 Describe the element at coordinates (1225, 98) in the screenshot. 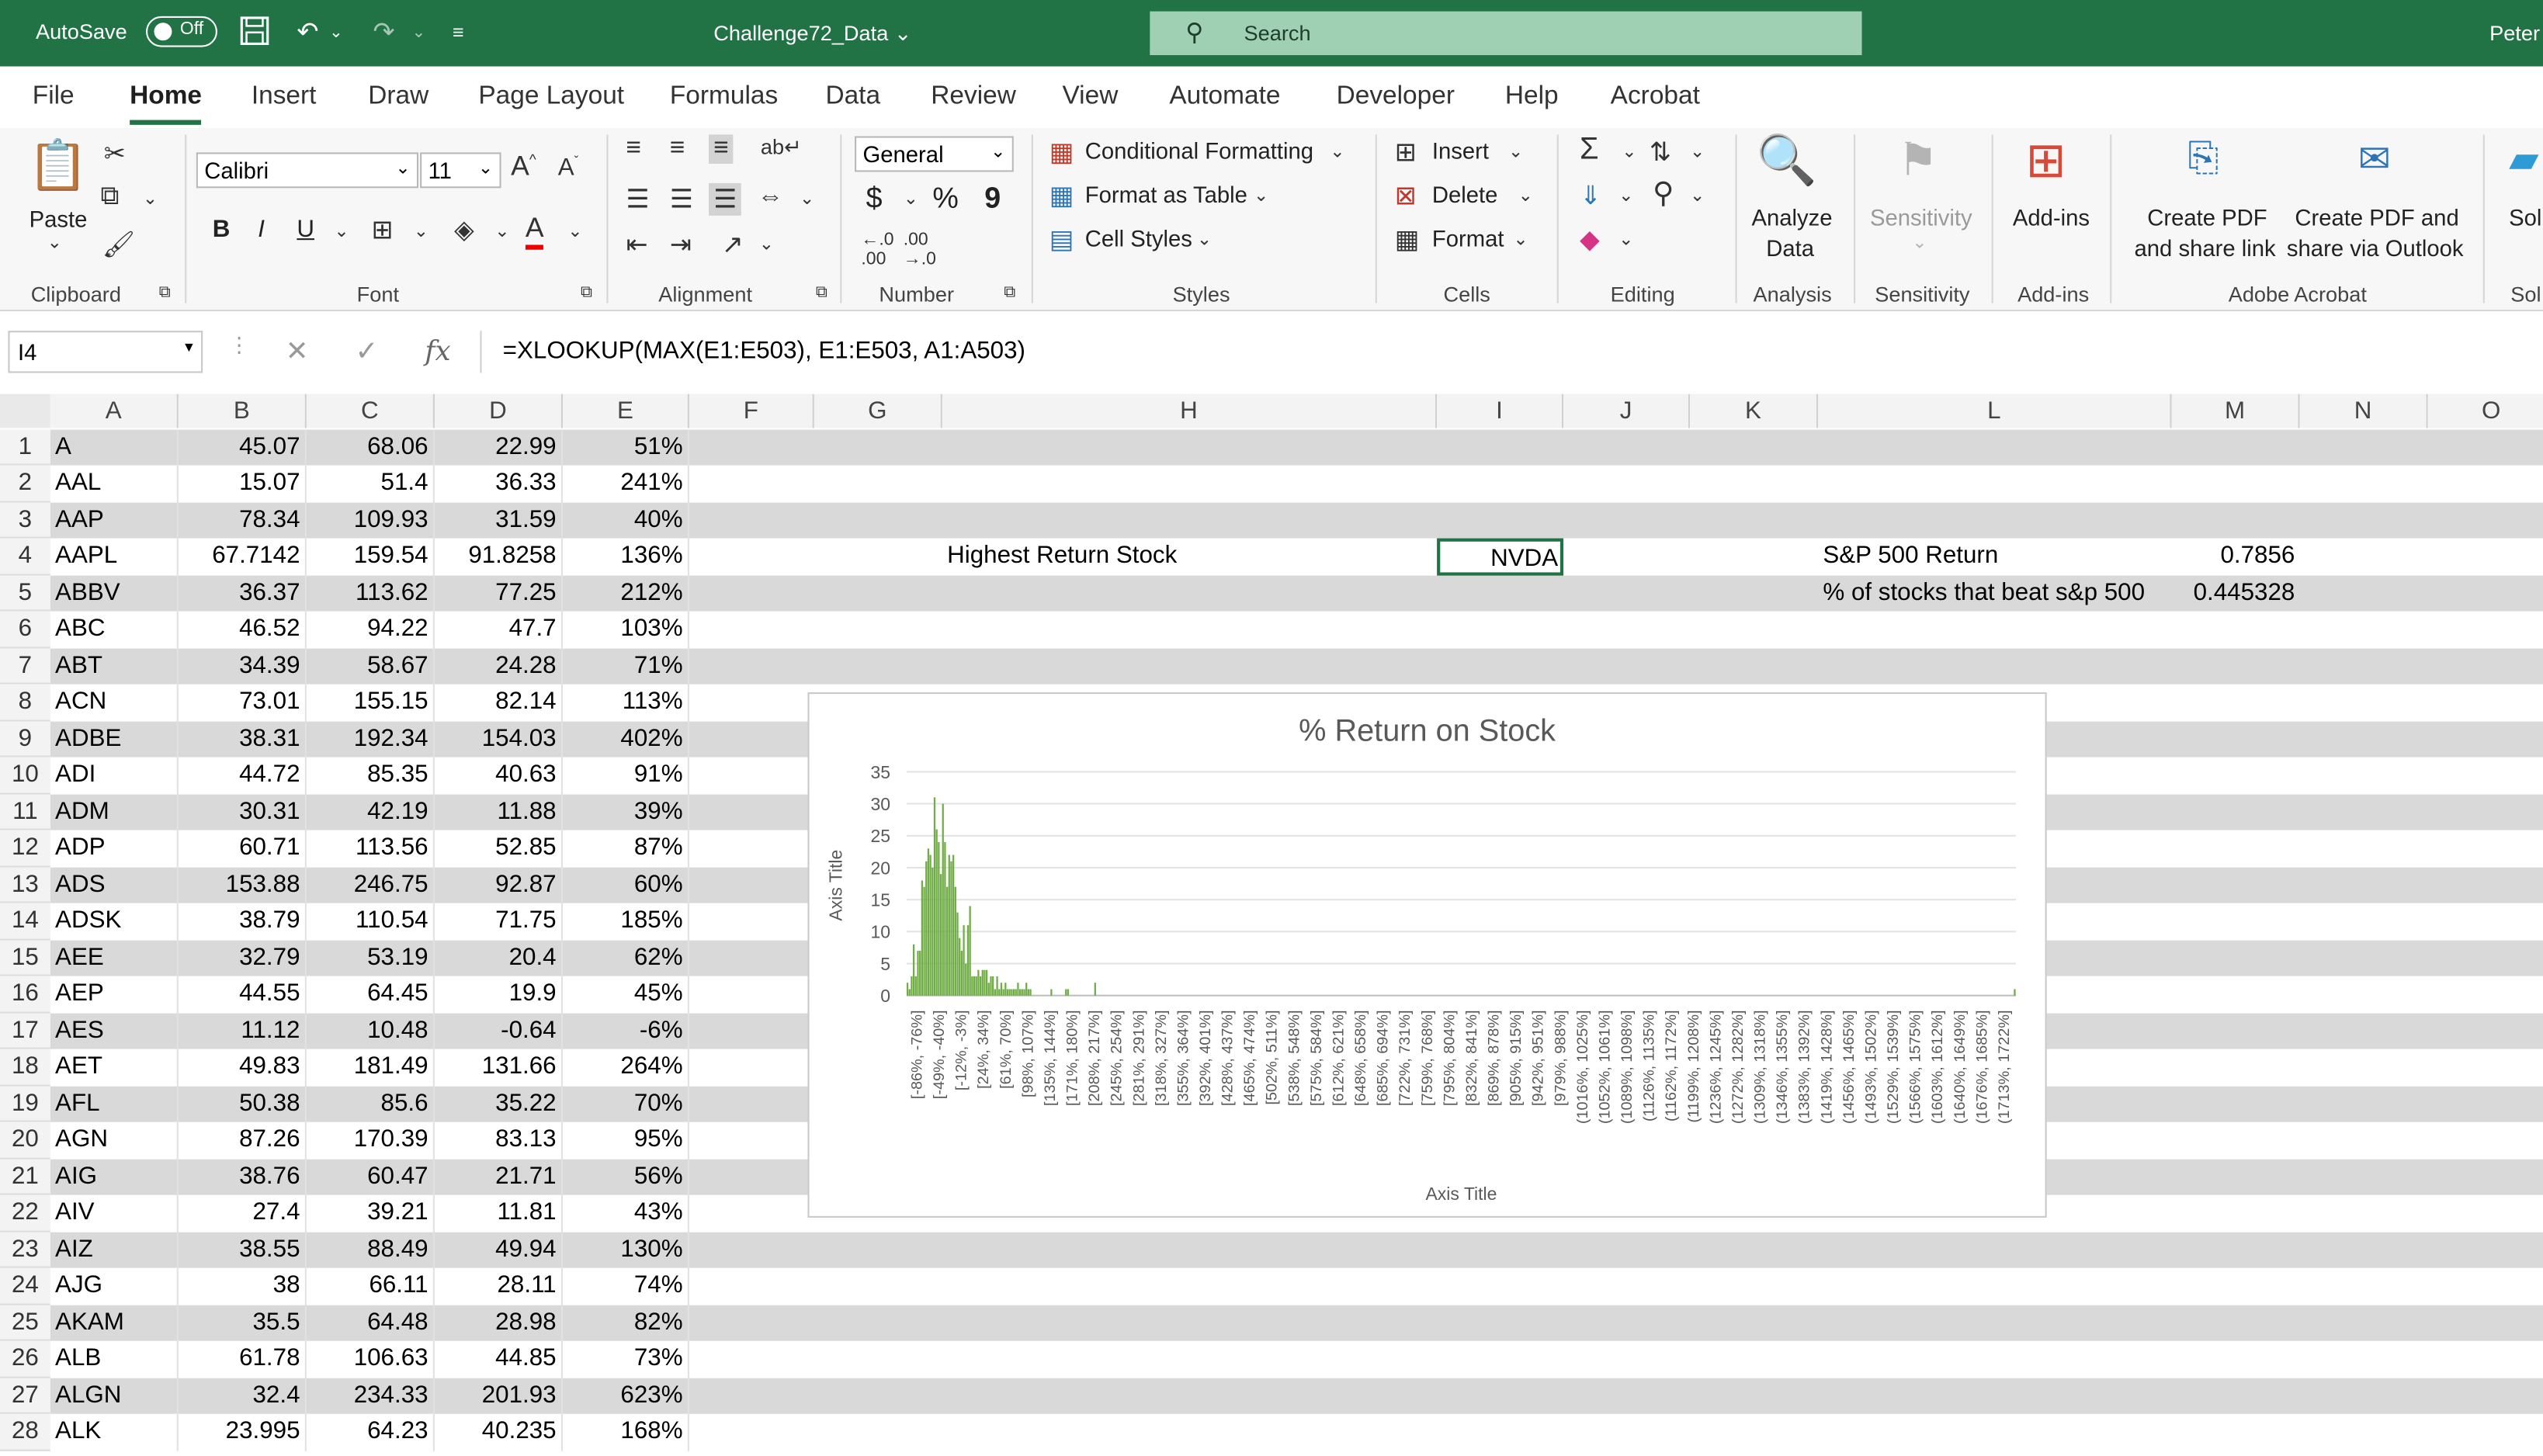

I see `tab-automate: Automate` at that location.